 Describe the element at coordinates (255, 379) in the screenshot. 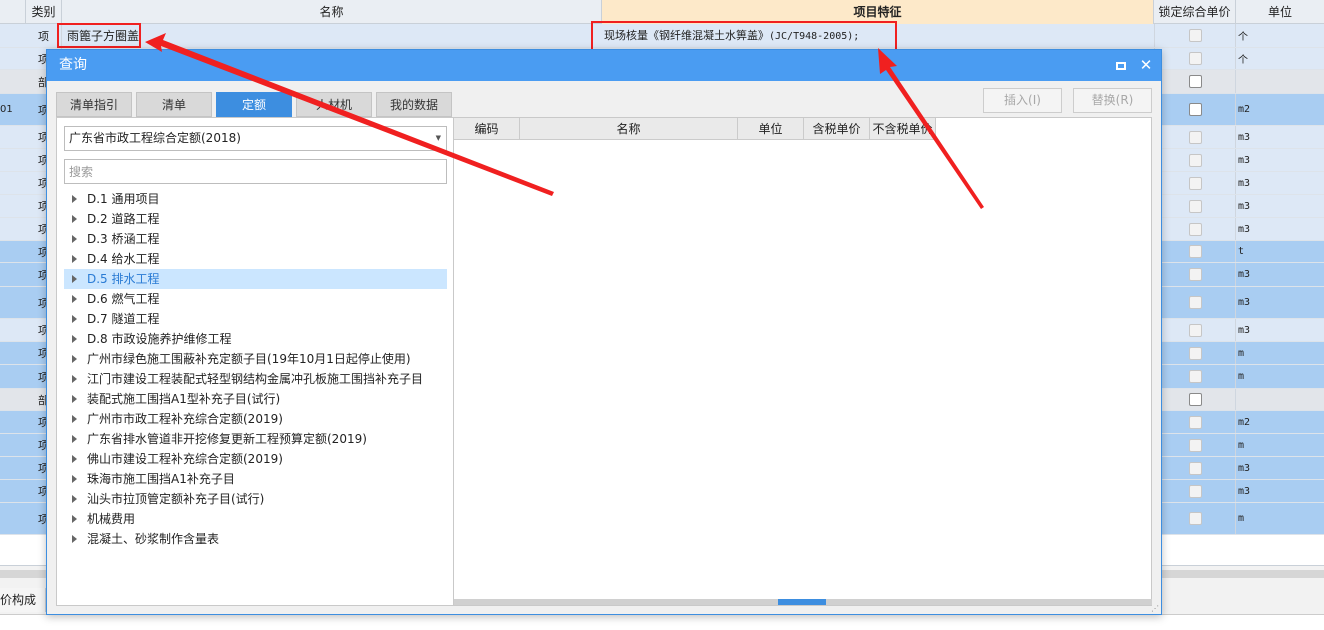

I see `tree-item: 江门市建设工程装配式轻型钢结构金属冲孔板施工围挡补充子目` at that location.